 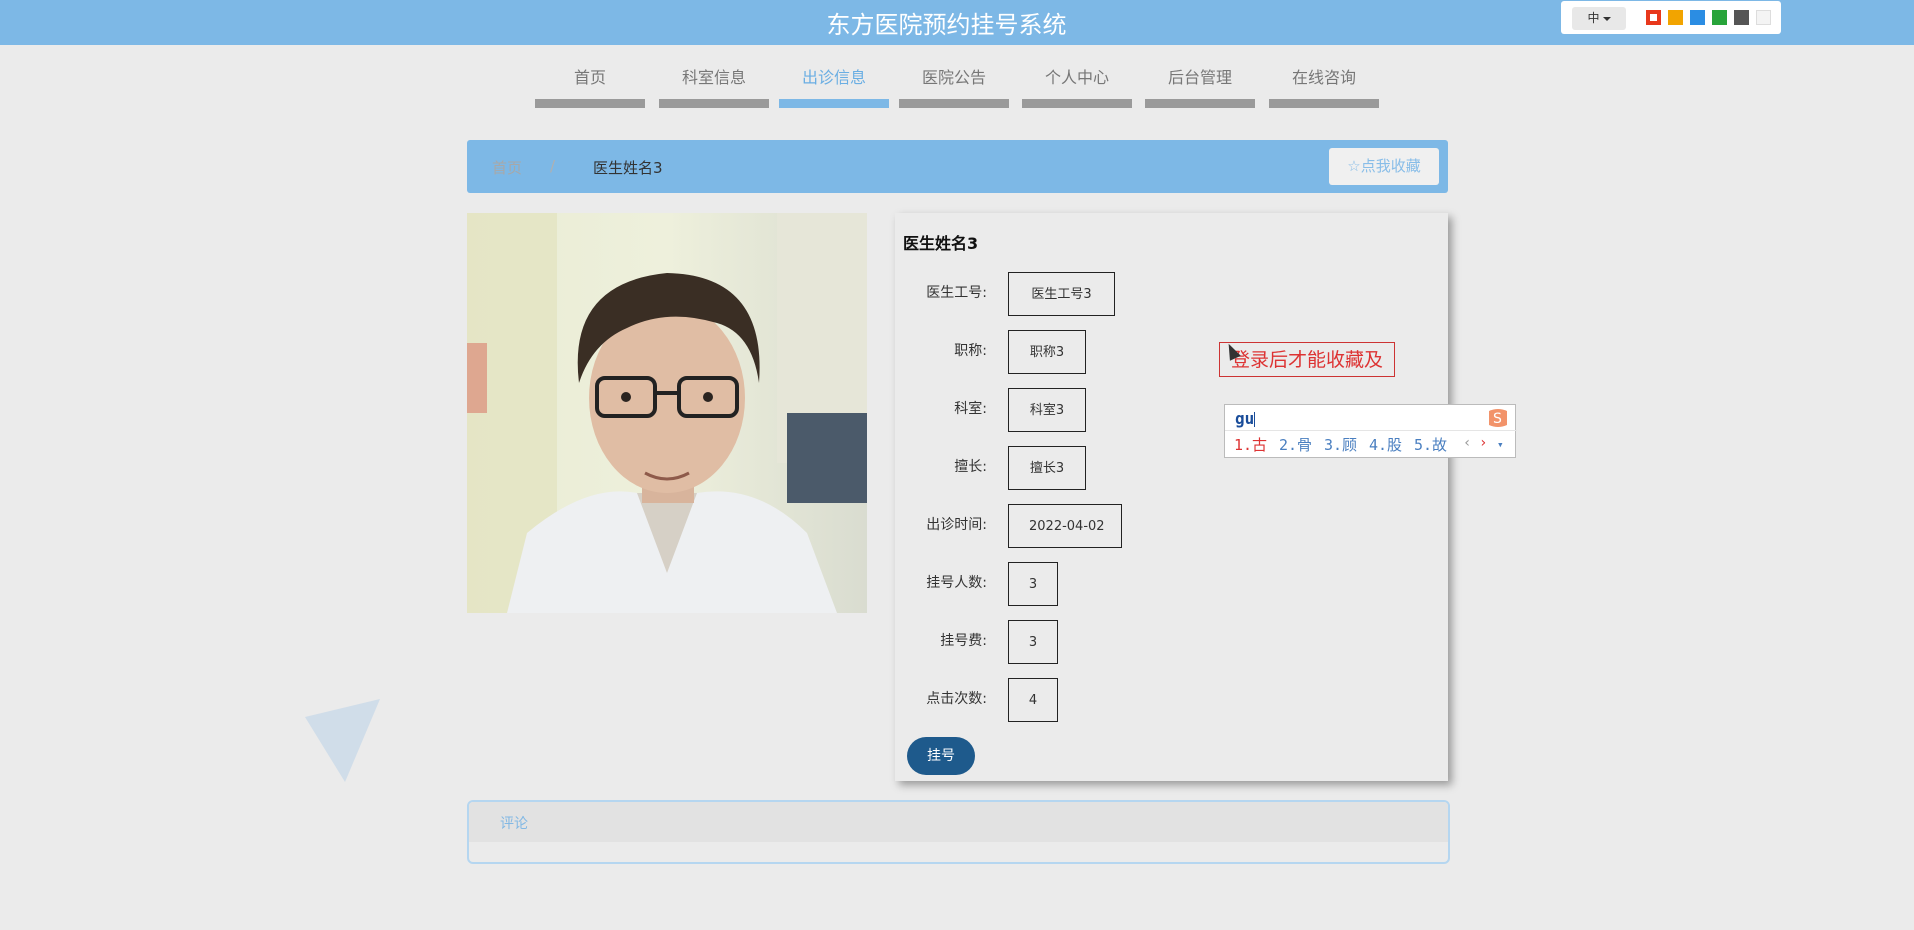 What do you see at coordinates (1324, 88) in the screenshot?
I see `nav-item-consult: 在线咨询` at bounding box center [1324, 88].